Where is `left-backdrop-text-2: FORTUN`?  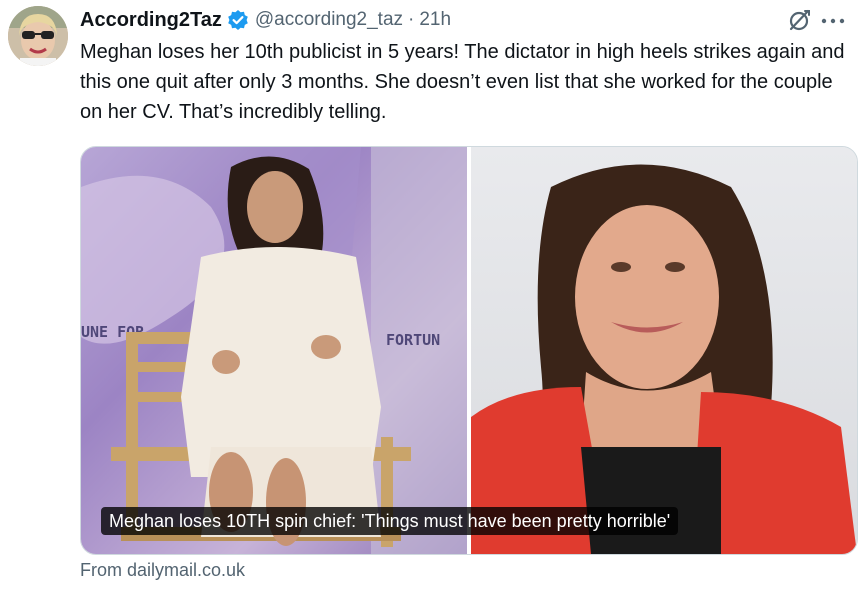 left-backdrop-text-2: FORTUN is located at coordinates (413, 340).